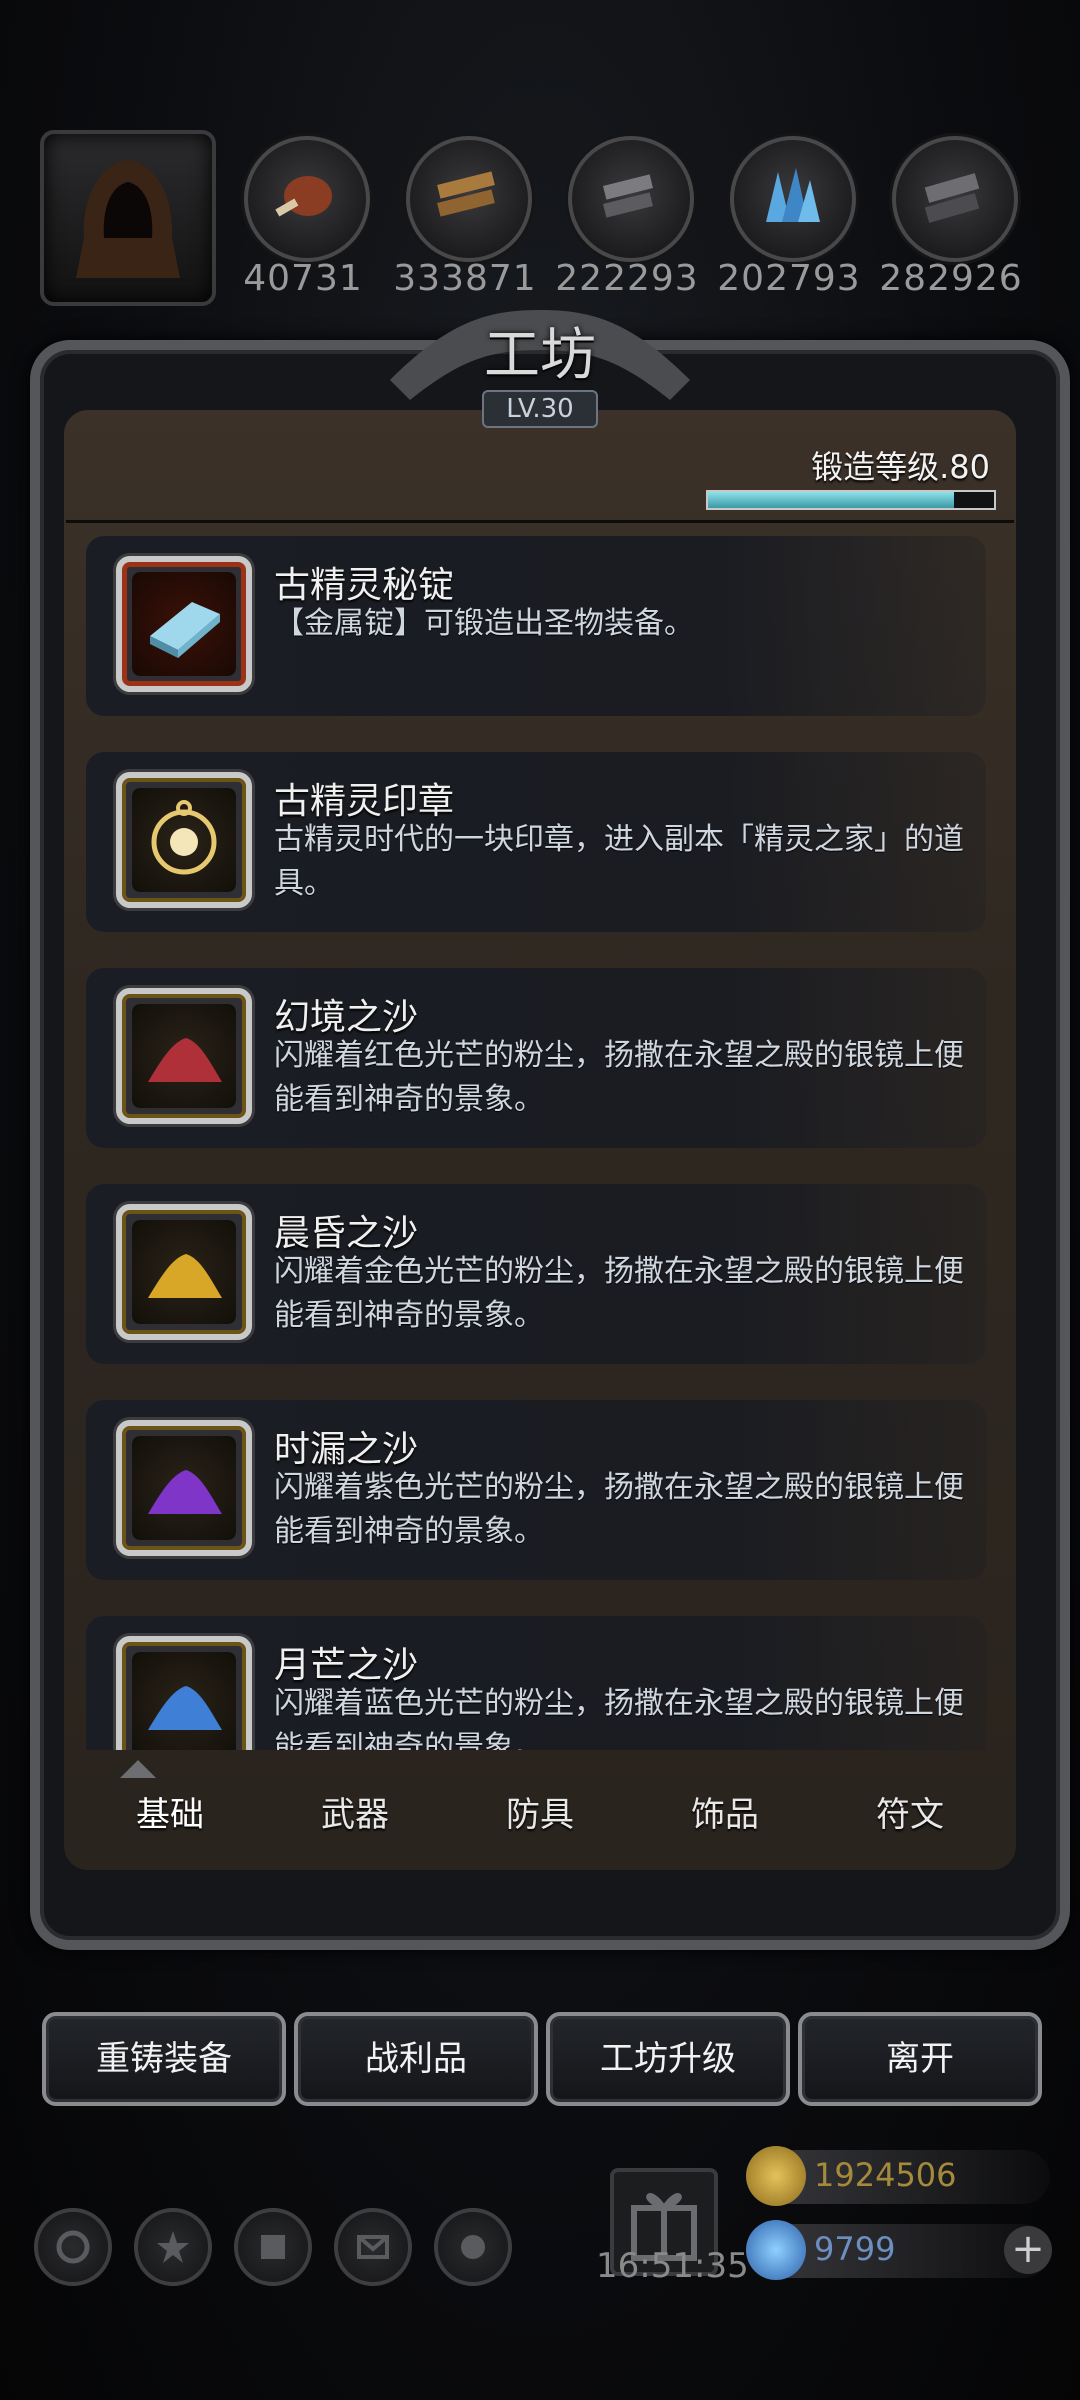  I want to click on category-tabs: 基础 武器 防具 饰品 符文, so click(540, 1815).